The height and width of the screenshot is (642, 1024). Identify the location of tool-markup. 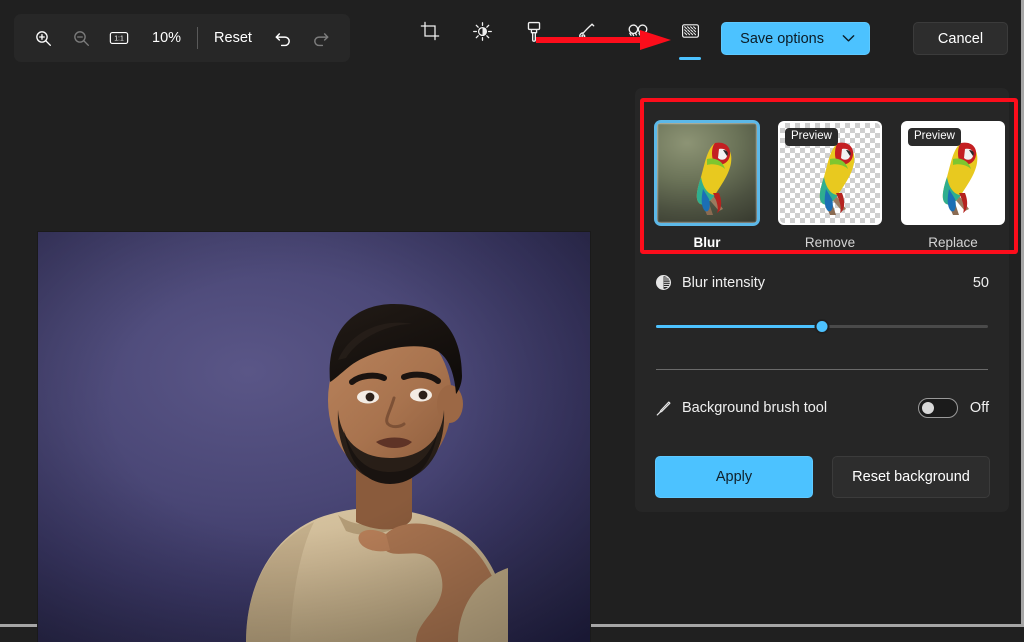
(534, 38).